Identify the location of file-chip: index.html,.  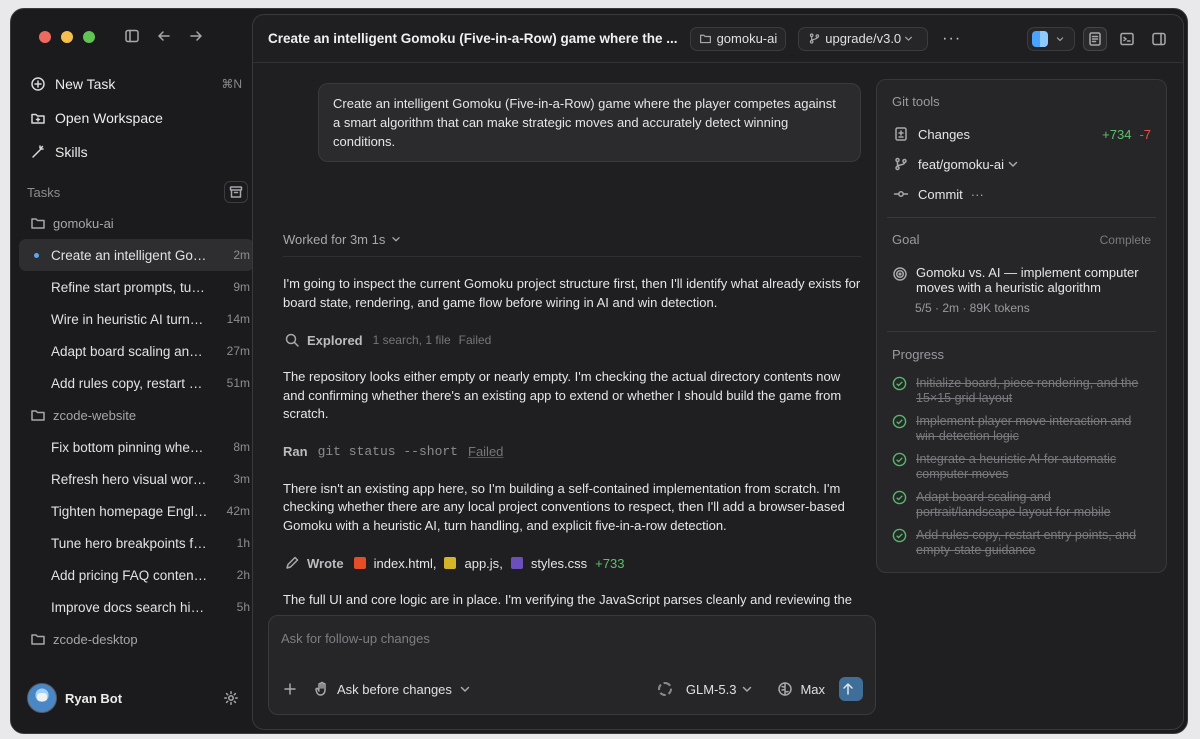
(394, 563).